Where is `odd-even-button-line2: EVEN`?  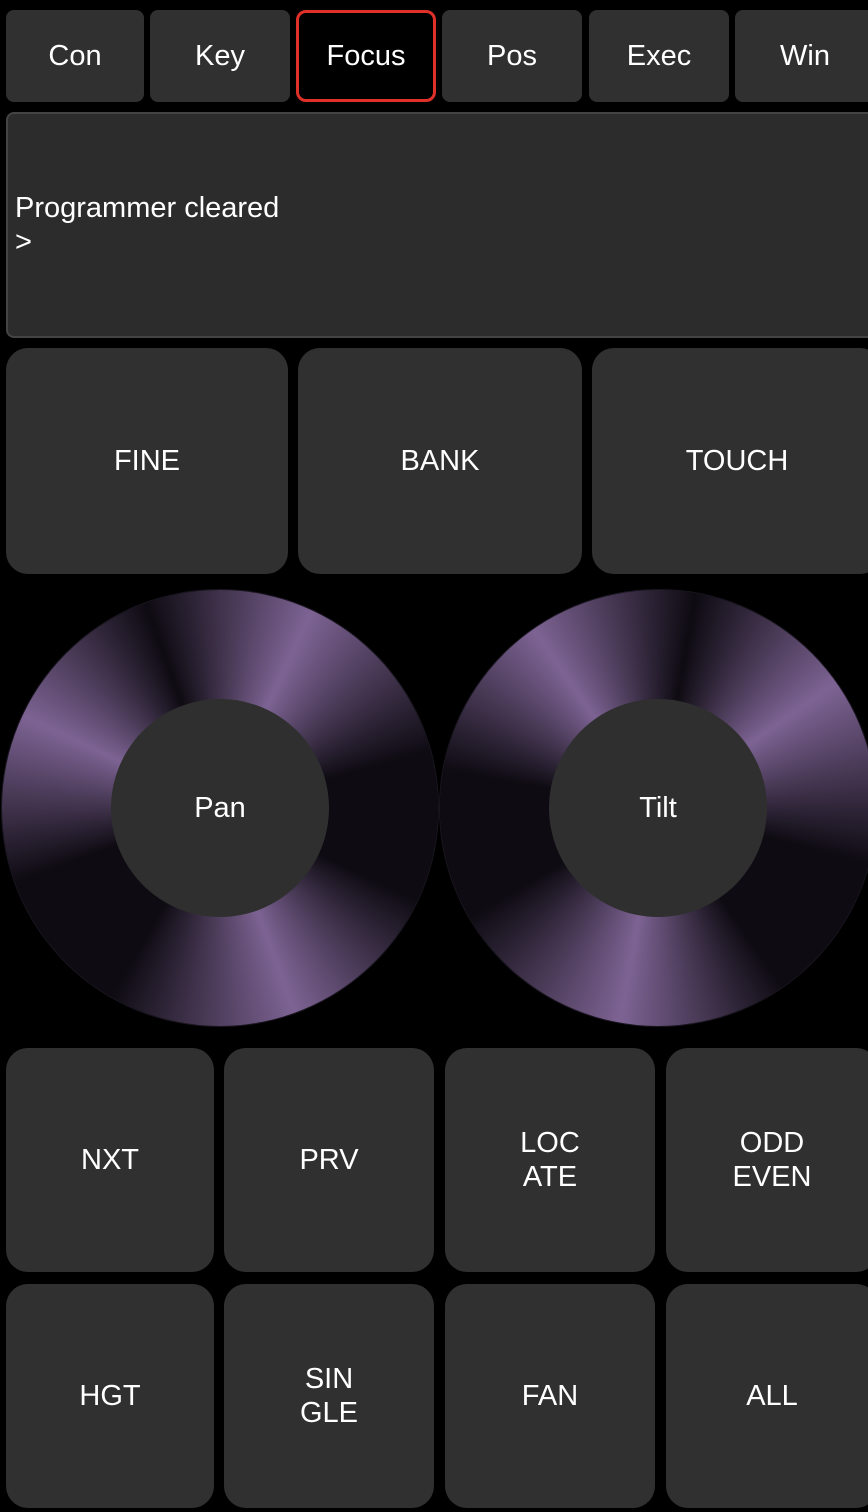 odd-even-button-line2: EVEN is located at coordinates (772, 1177).